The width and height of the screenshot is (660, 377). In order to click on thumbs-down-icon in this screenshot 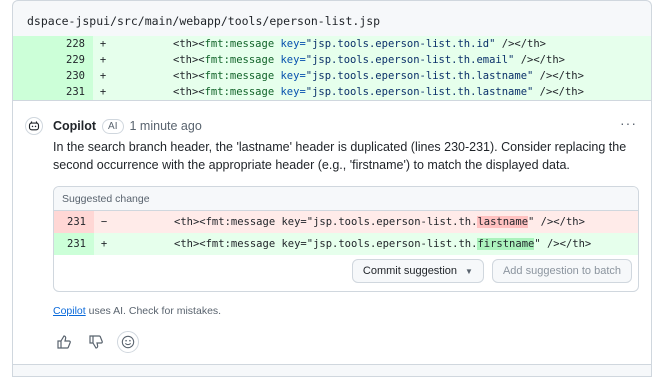, I will do `click(96, 342)`.